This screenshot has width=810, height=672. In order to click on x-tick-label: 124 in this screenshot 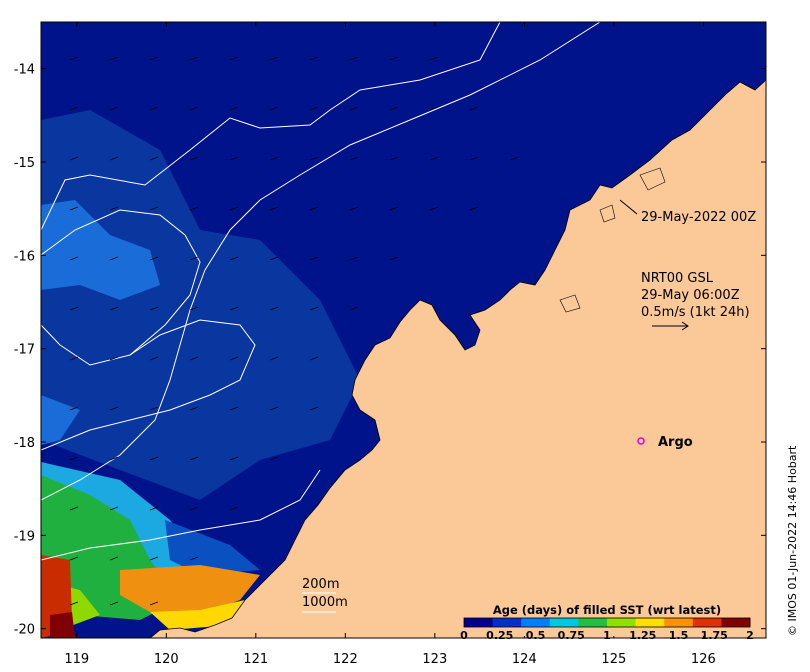, I will do `click(524, 659)`.